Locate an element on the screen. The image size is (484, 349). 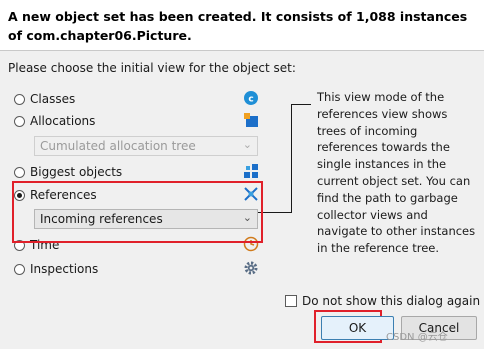
svg-text: c is located at coordinates (250, 100).